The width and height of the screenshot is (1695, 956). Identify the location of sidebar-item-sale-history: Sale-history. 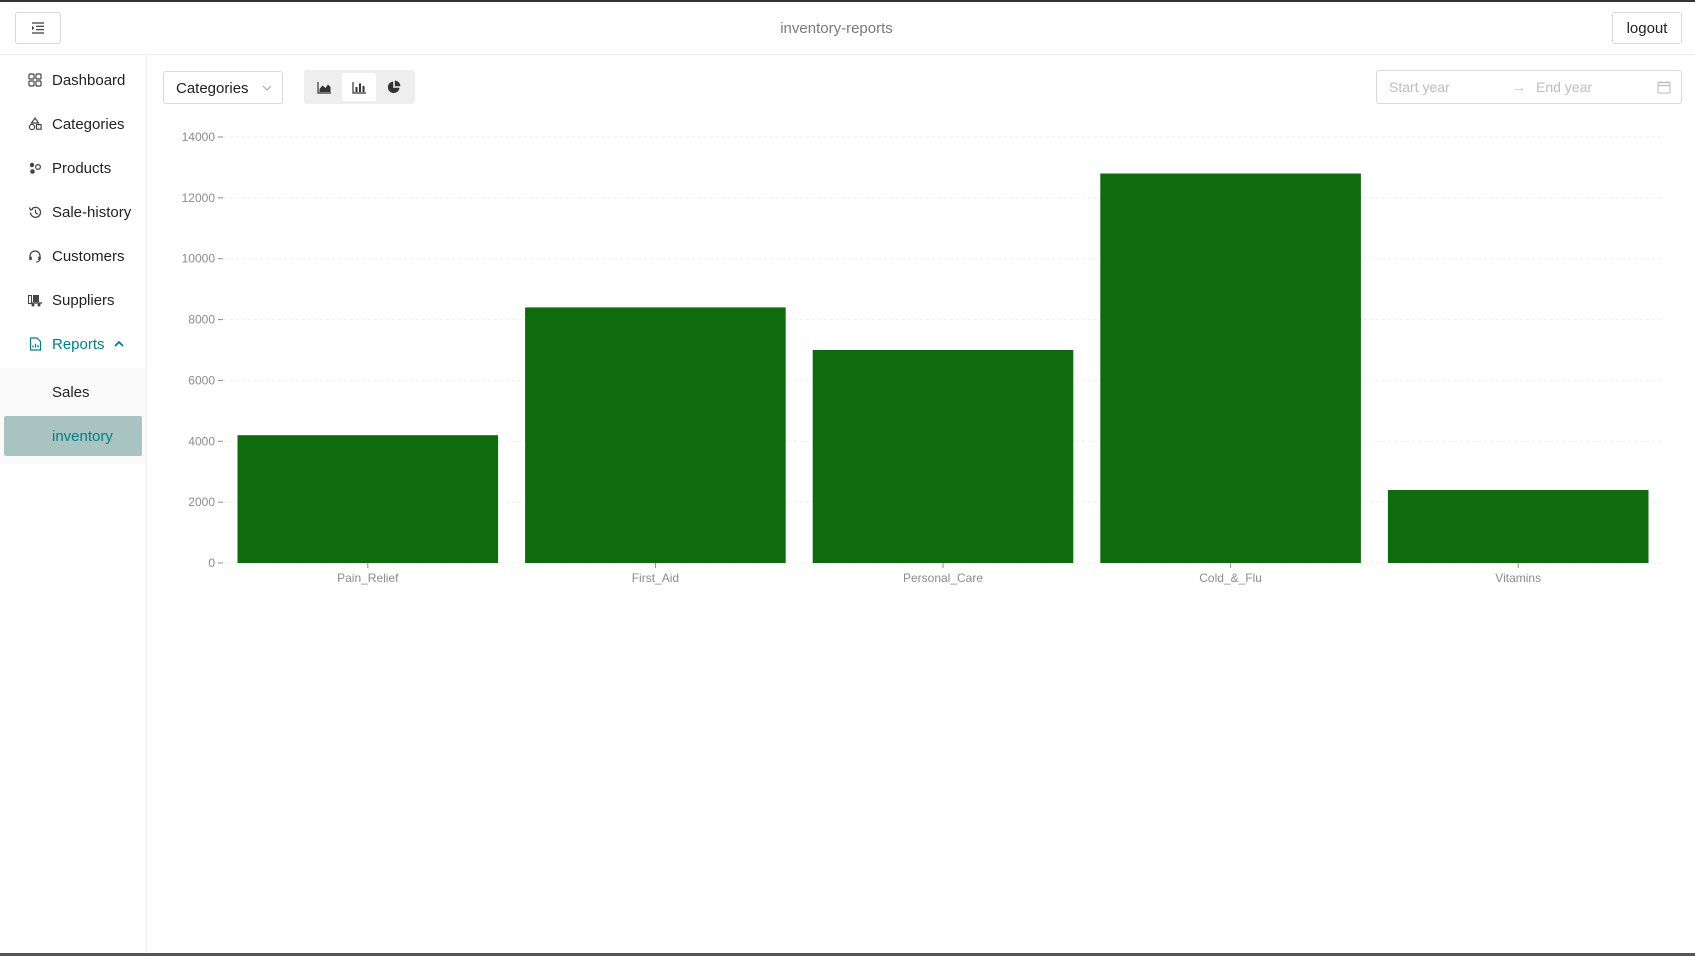
(73, 212).